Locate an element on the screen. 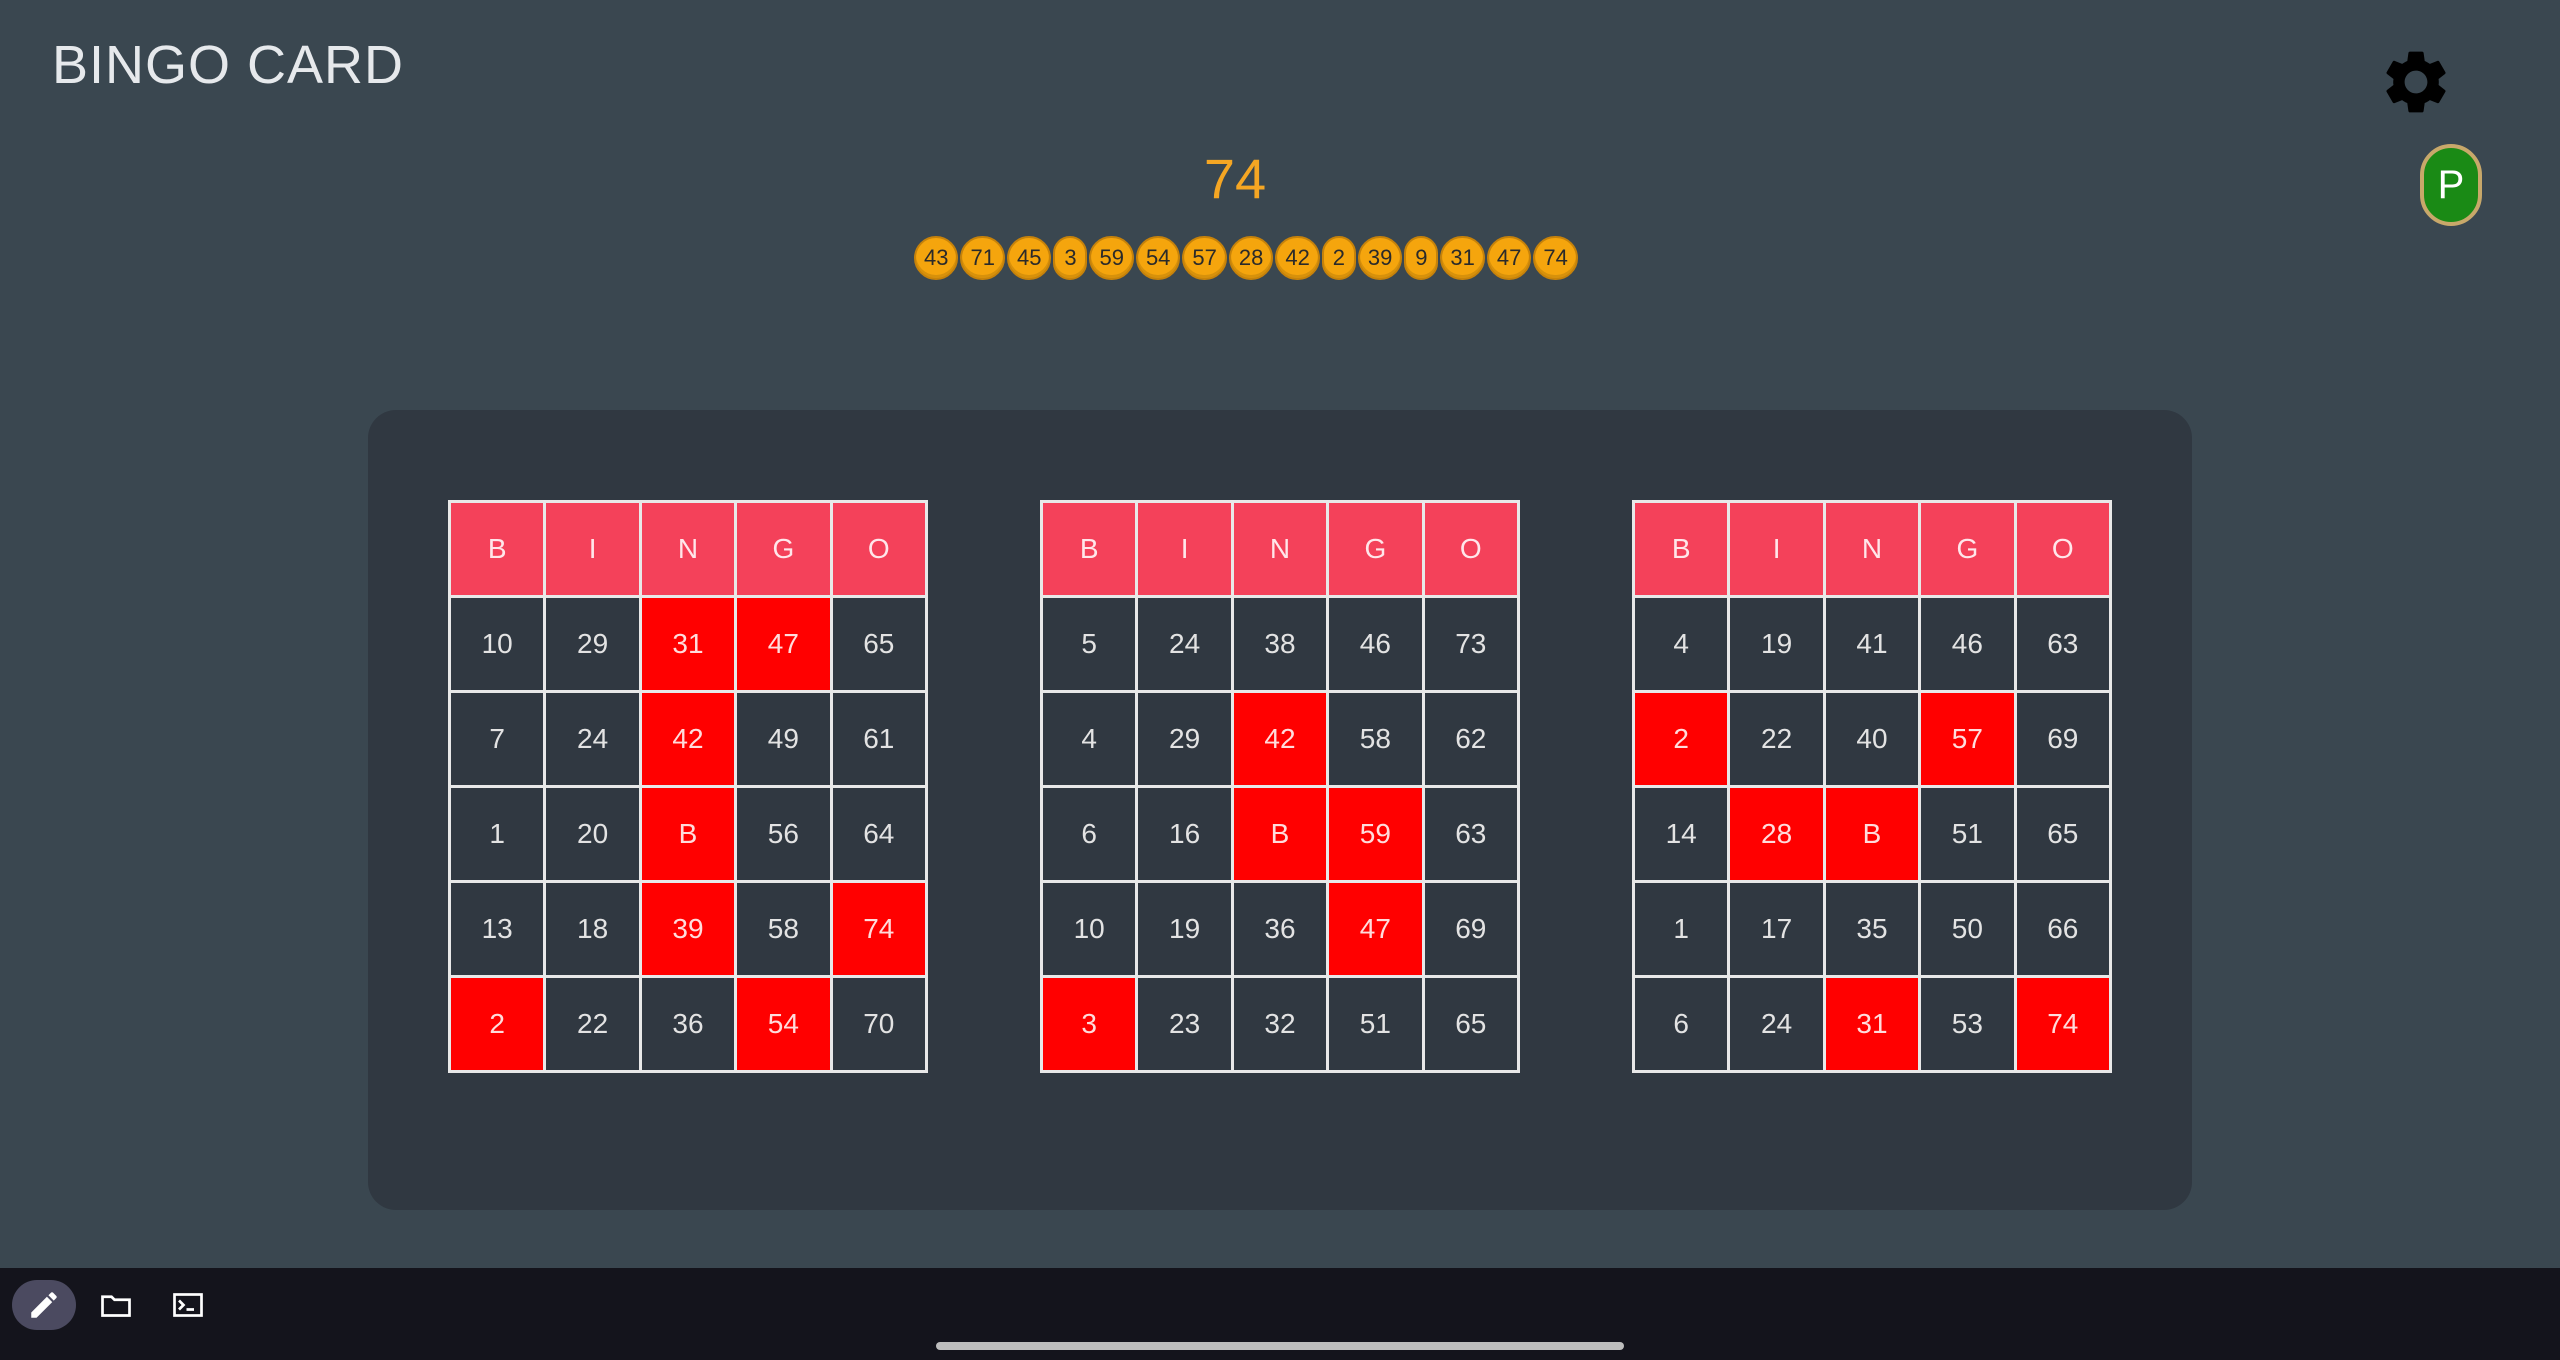 This screenshot has height=1360, width=2560. card-cell-marked: 54 is located at coordinates (783, 1024).